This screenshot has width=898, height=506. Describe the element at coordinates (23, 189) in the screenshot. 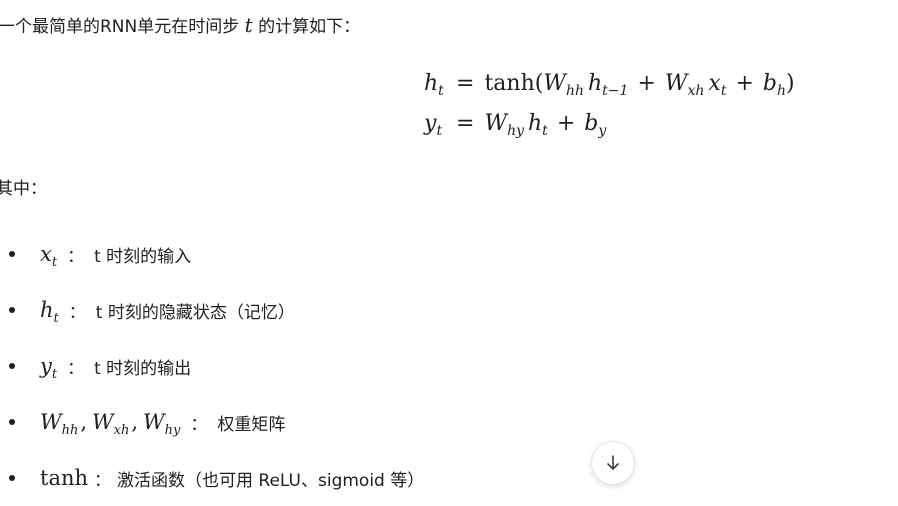

I see `where-label: 其中：` at that location.